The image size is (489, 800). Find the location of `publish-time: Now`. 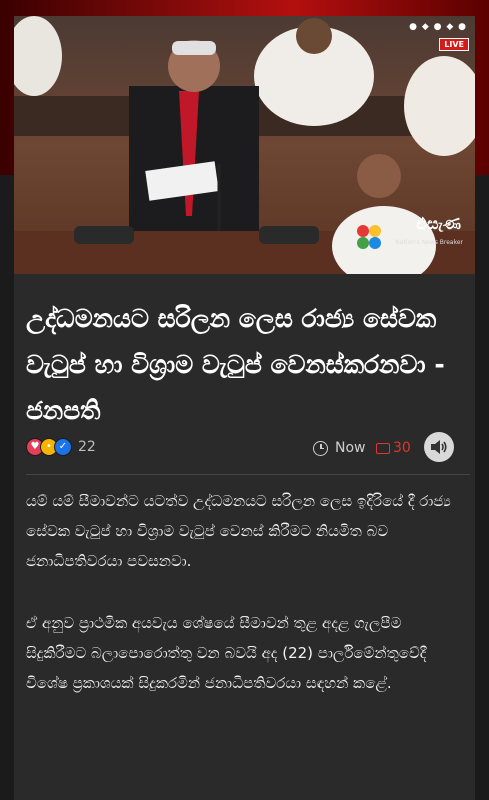

publish-time: Now is located at coordinates (339, 448).